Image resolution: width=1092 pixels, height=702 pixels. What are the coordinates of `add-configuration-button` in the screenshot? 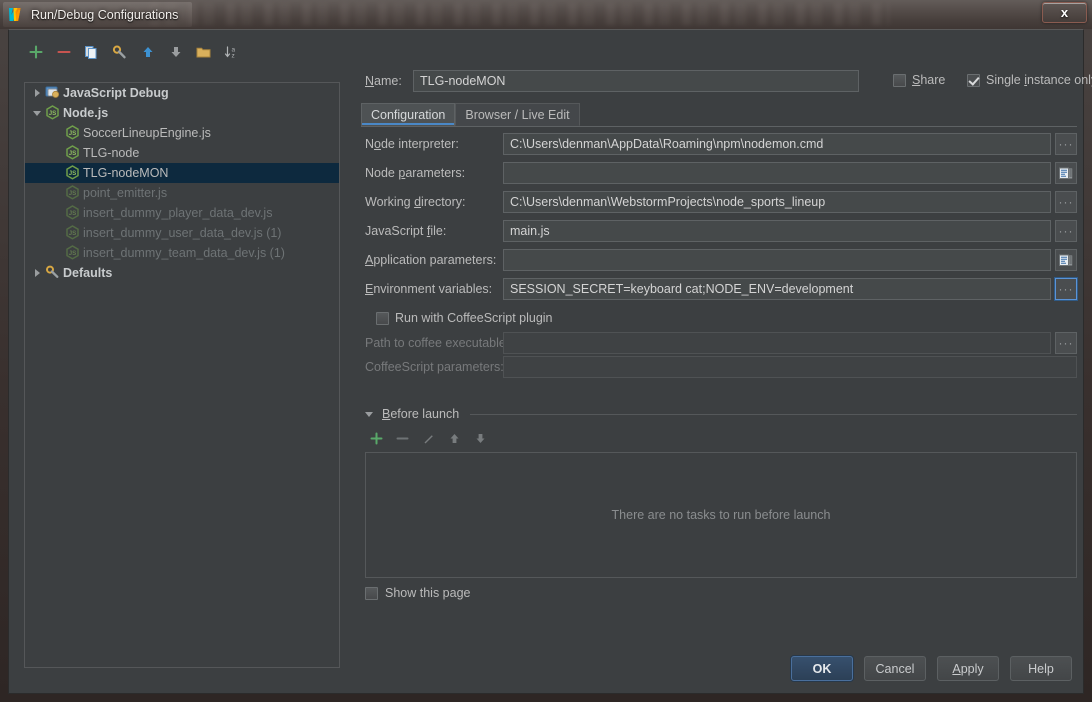 It's located at (35, 52).